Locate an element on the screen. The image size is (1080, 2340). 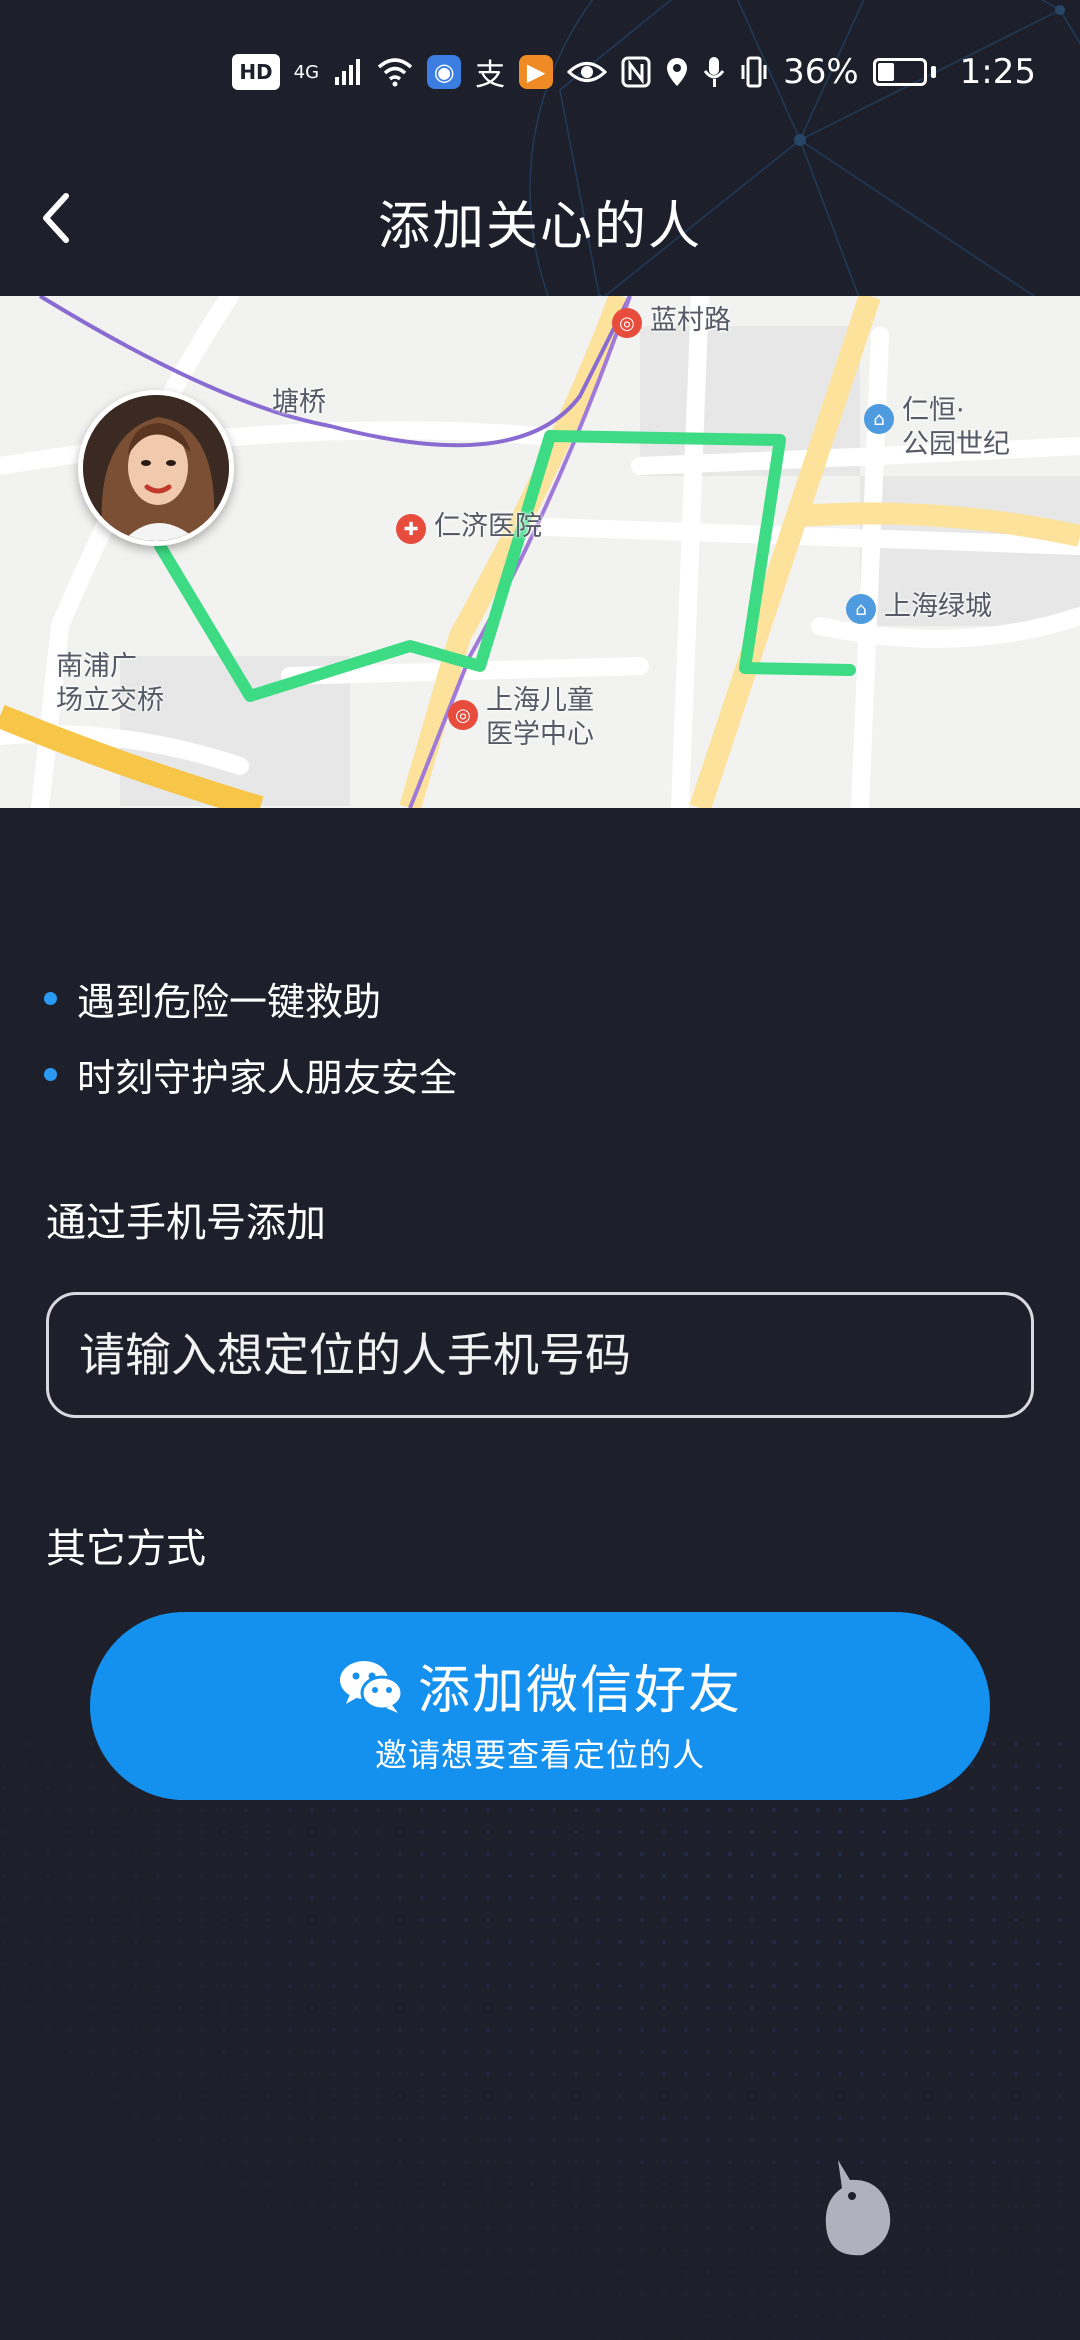
map-label-renji-hospital: 仁济医院 is located at coordinates (488, 526).